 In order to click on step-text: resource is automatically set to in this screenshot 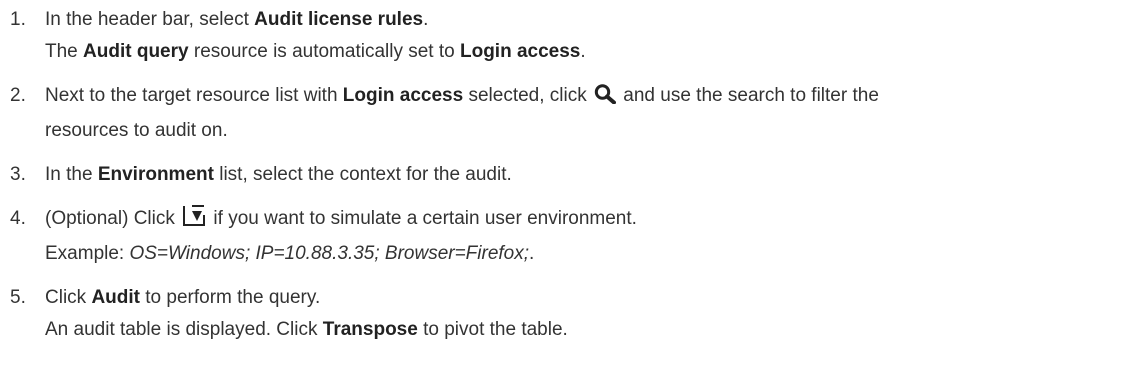, I will do `click(324, 51)`.